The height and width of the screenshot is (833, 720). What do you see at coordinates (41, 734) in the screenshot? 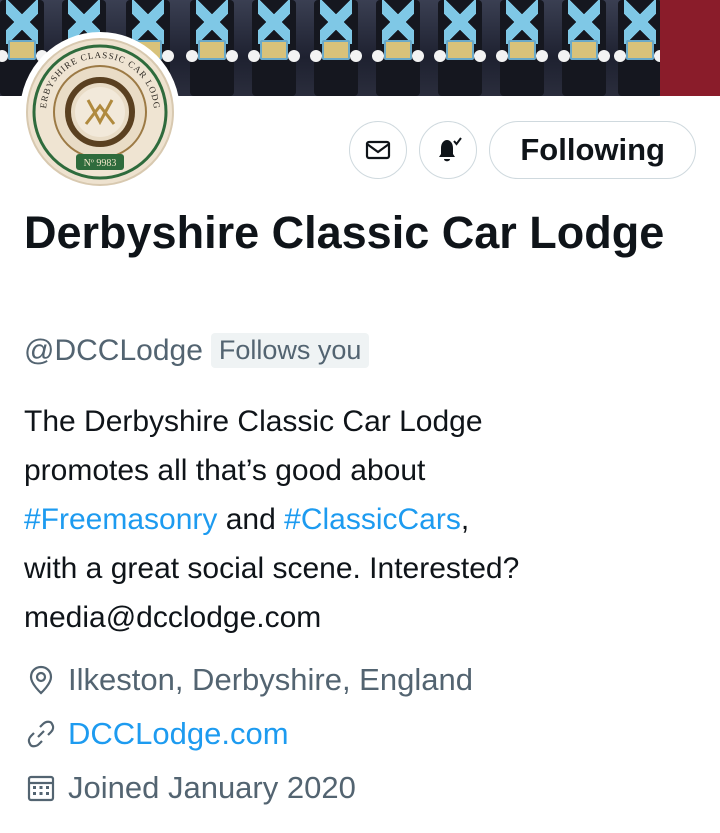
I see `link-icon` at bounding box center [41, 734].